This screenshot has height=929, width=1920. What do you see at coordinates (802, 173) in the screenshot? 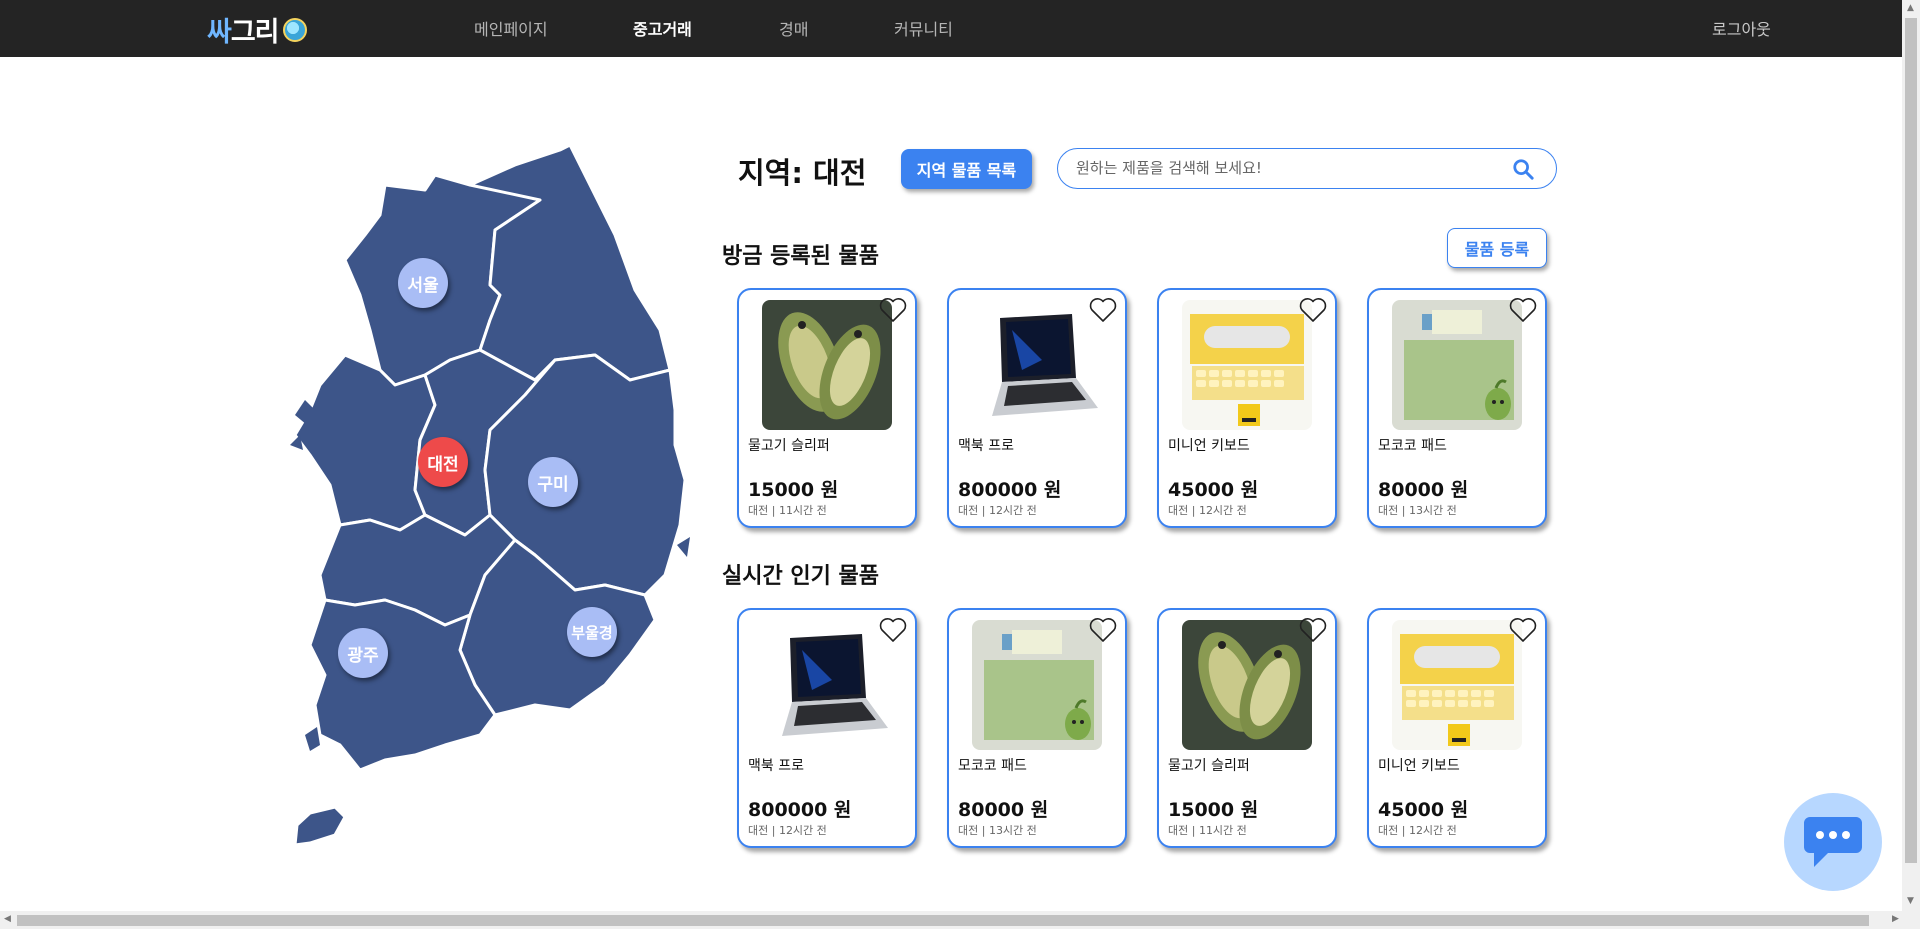
I see `region-title: 지역: 대전` at bounding box center [802, 173].